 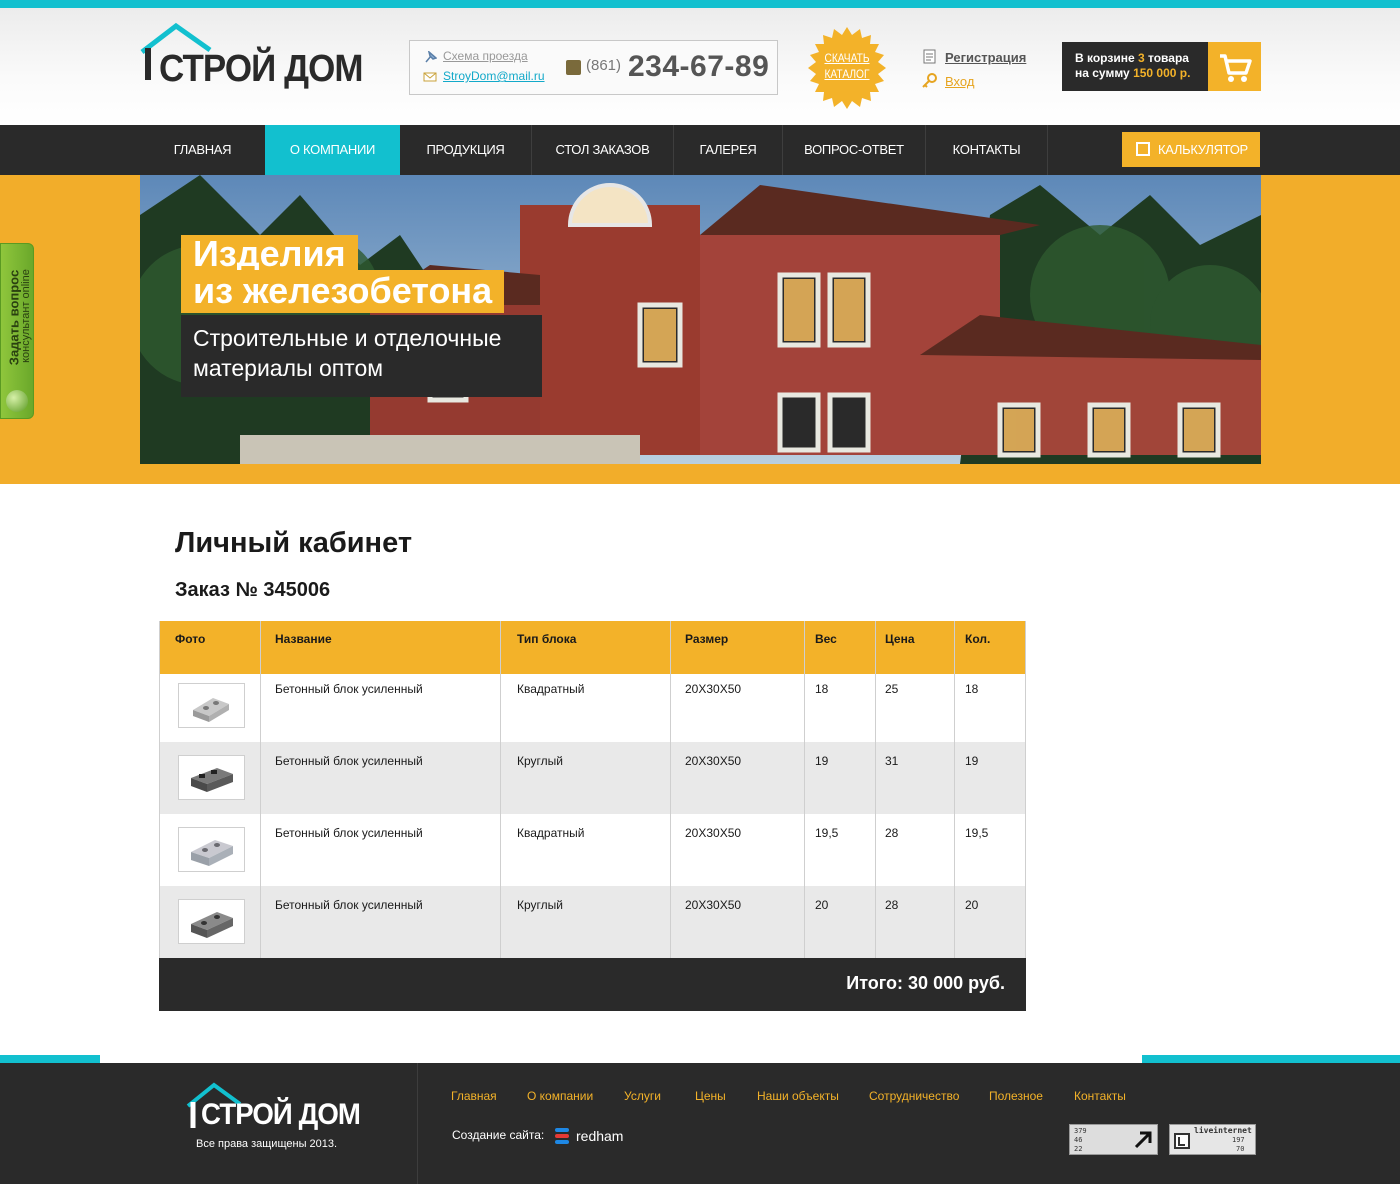 What do you see at coordinates (1132, 58) in the screenshot?
I see `cart-line-1: В корзине 3 товара` at bounding box center [1132, 58].